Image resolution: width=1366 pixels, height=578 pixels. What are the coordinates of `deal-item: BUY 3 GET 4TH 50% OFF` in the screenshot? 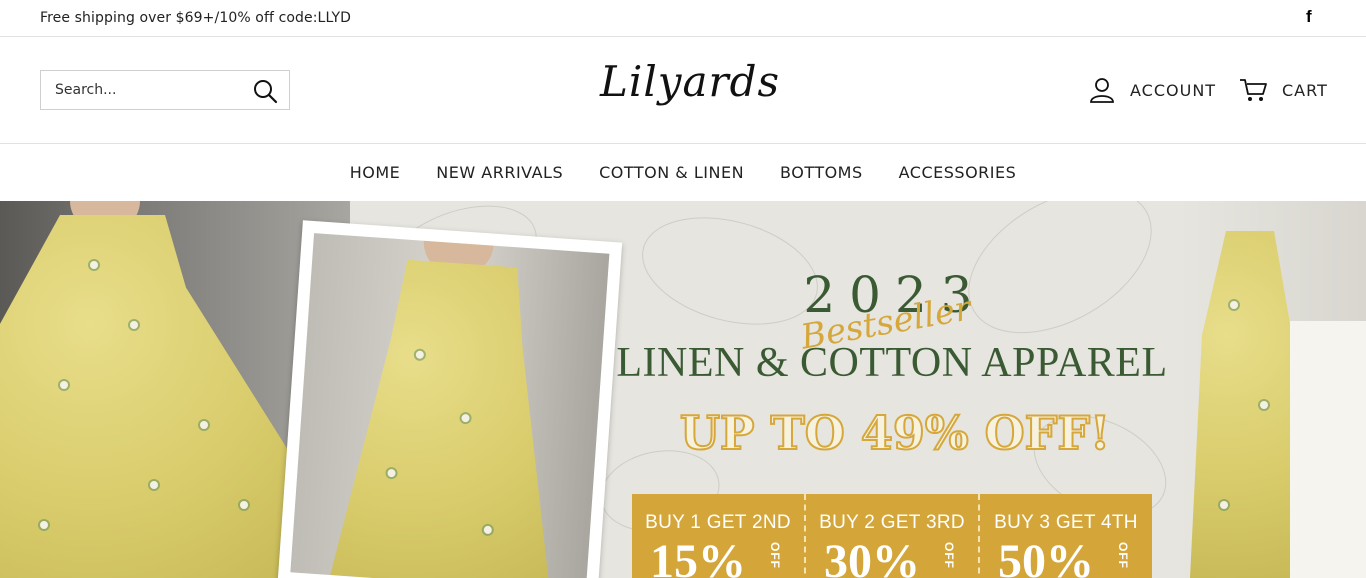 It's located at (1065, 536).